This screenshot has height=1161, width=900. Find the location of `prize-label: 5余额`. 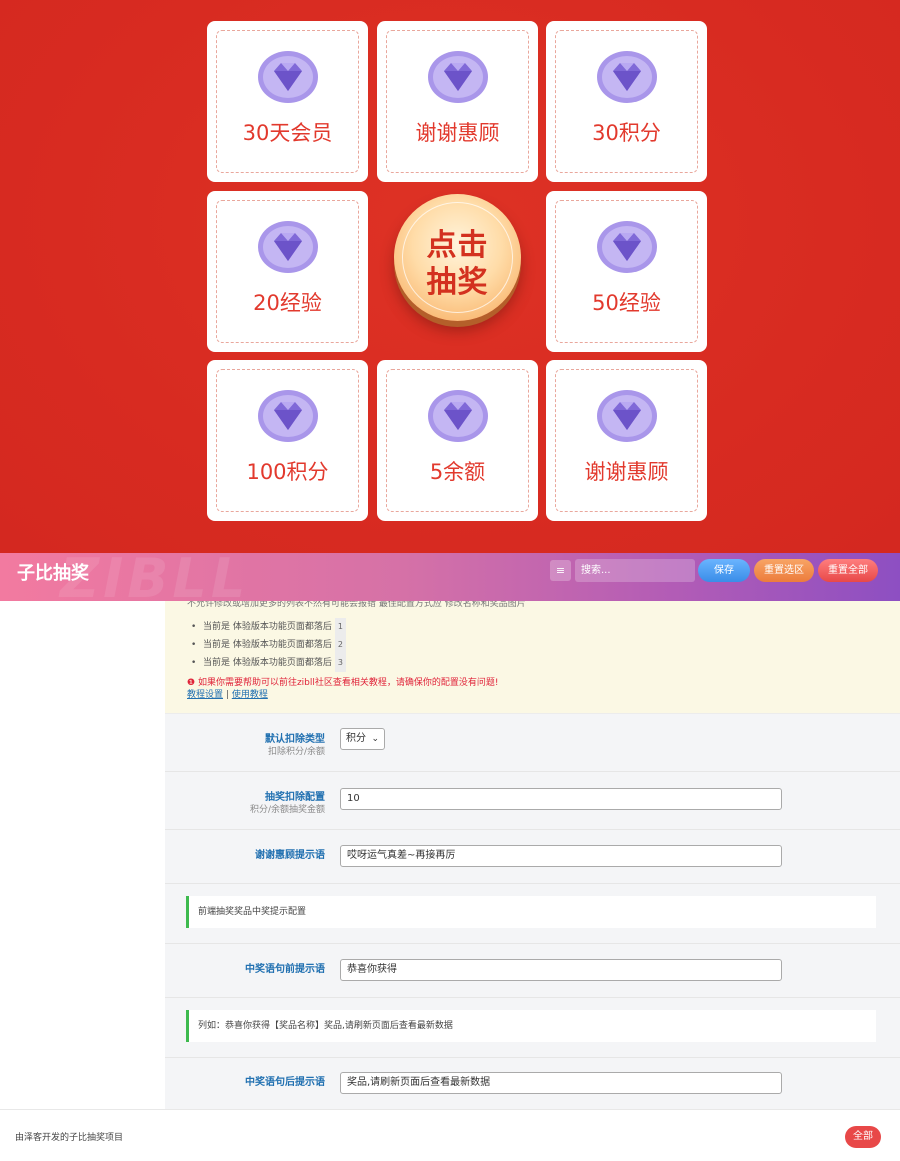

prize-label: 5余额 is located at coordinates (457, 472).